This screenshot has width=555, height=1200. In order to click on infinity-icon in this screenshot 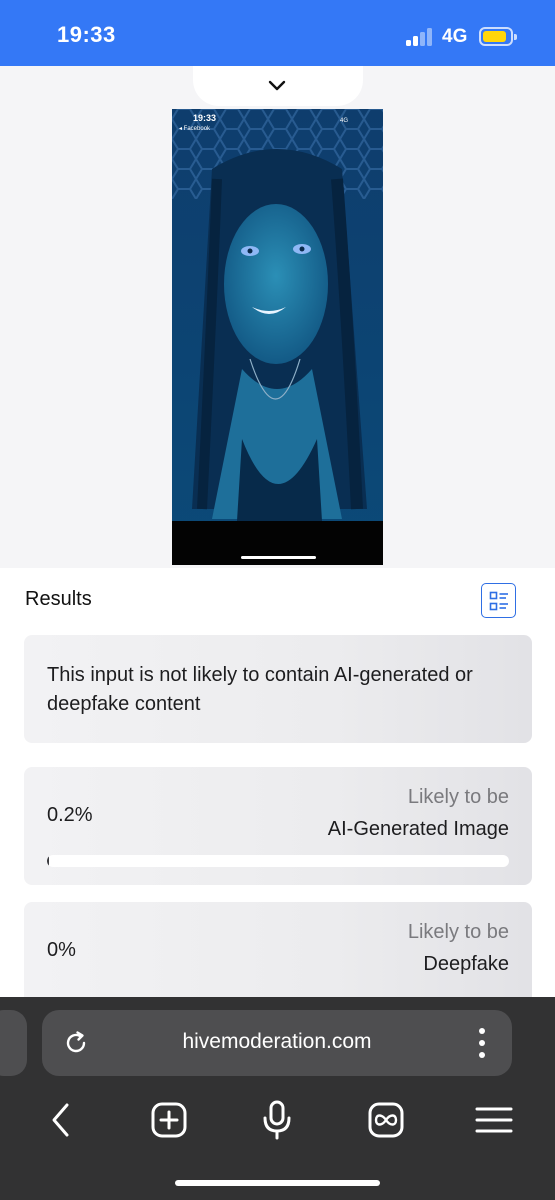, I will do `click(386, 1120)`.